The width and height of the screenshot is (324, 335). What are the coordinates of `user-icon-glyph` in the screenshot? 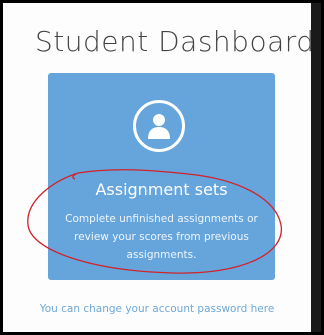 It's located at (159, 126).